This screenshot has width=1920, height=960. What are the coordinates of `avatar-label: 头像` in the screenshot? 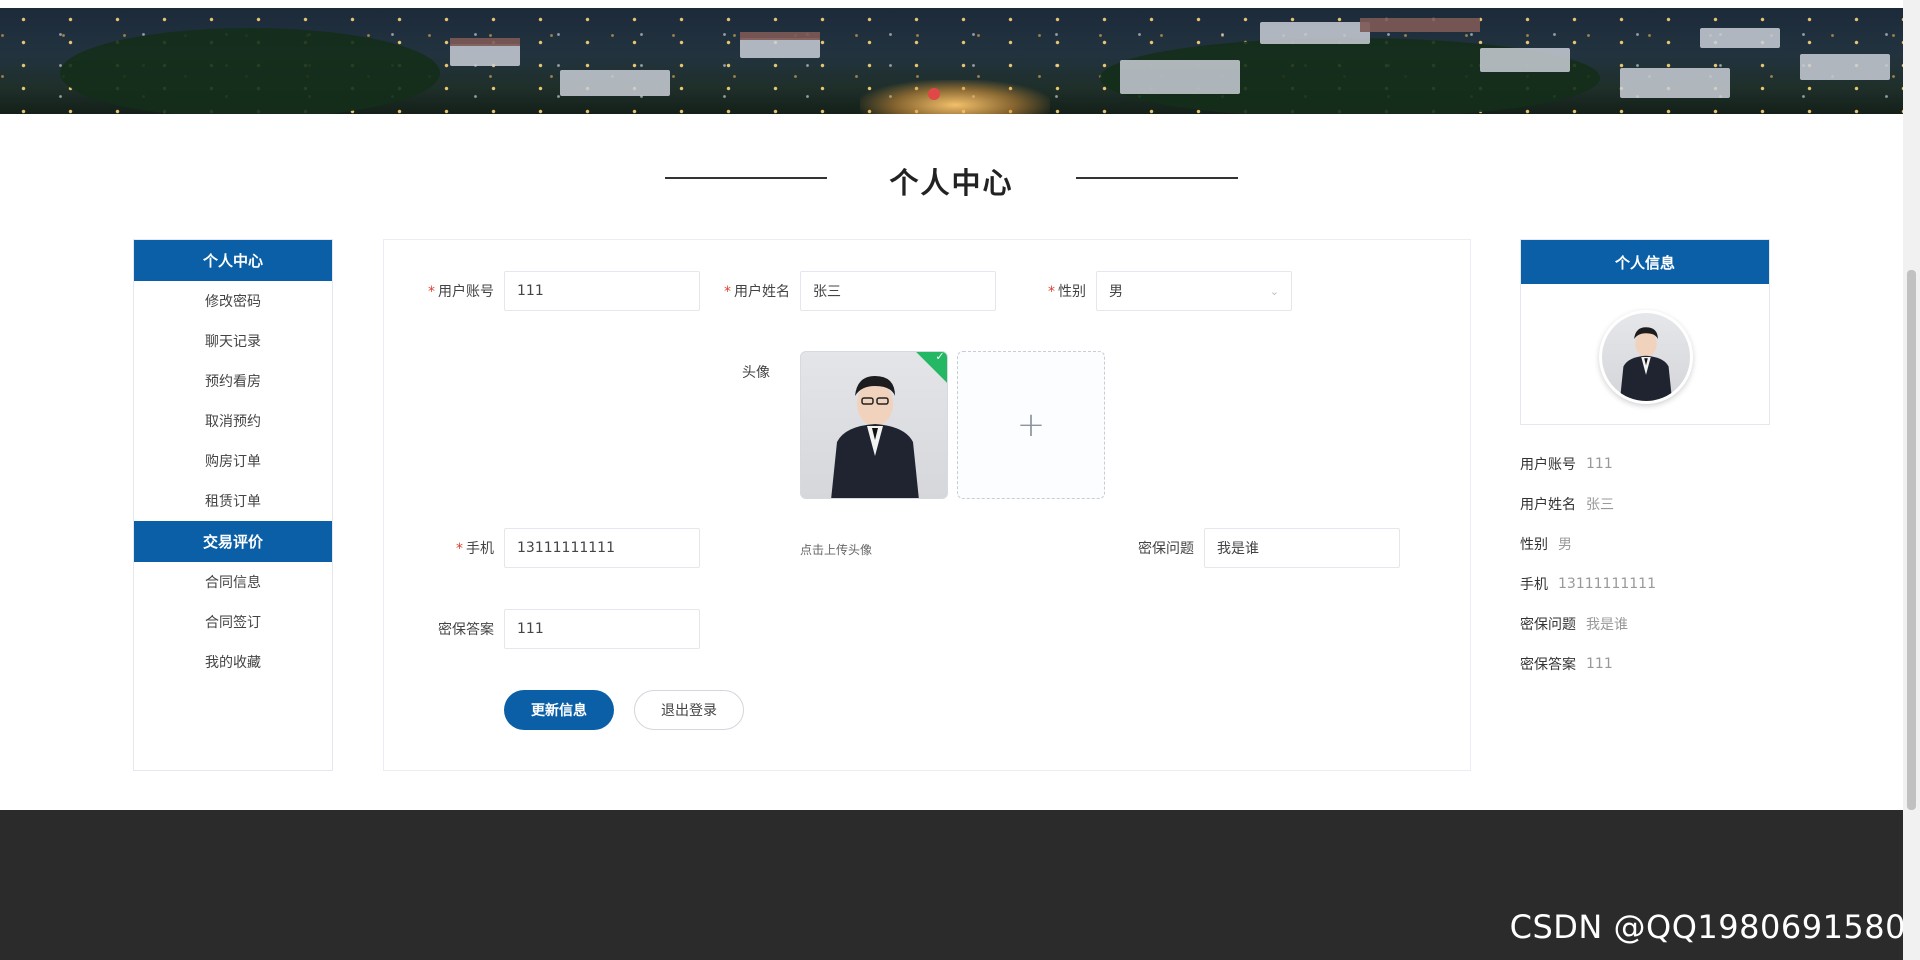 It's located at (756, 373).